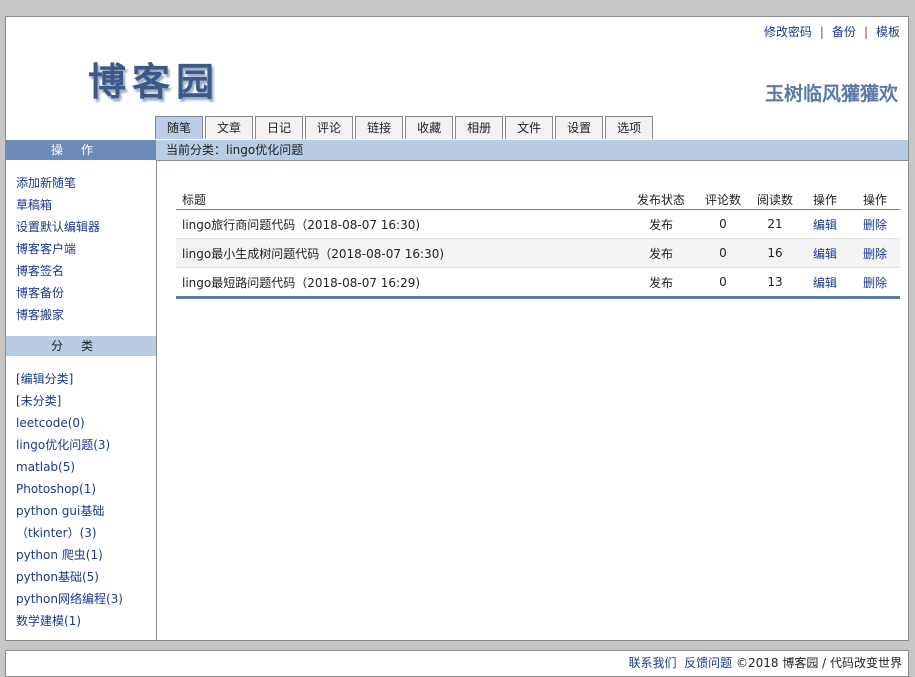 Image resolution: width=915 pixels, height=677 pixels. Describe the element at coordinates (818, 663) in the screenshot. I see `copyright-text: ©2018 博客园 / 代码改变世界` at that location.